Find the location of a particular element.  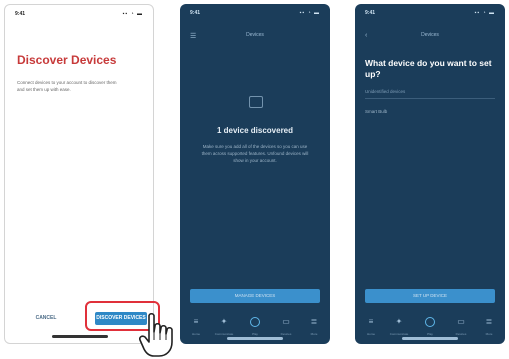

category-label: Unidentified devices is located at coordinates (385, 91).